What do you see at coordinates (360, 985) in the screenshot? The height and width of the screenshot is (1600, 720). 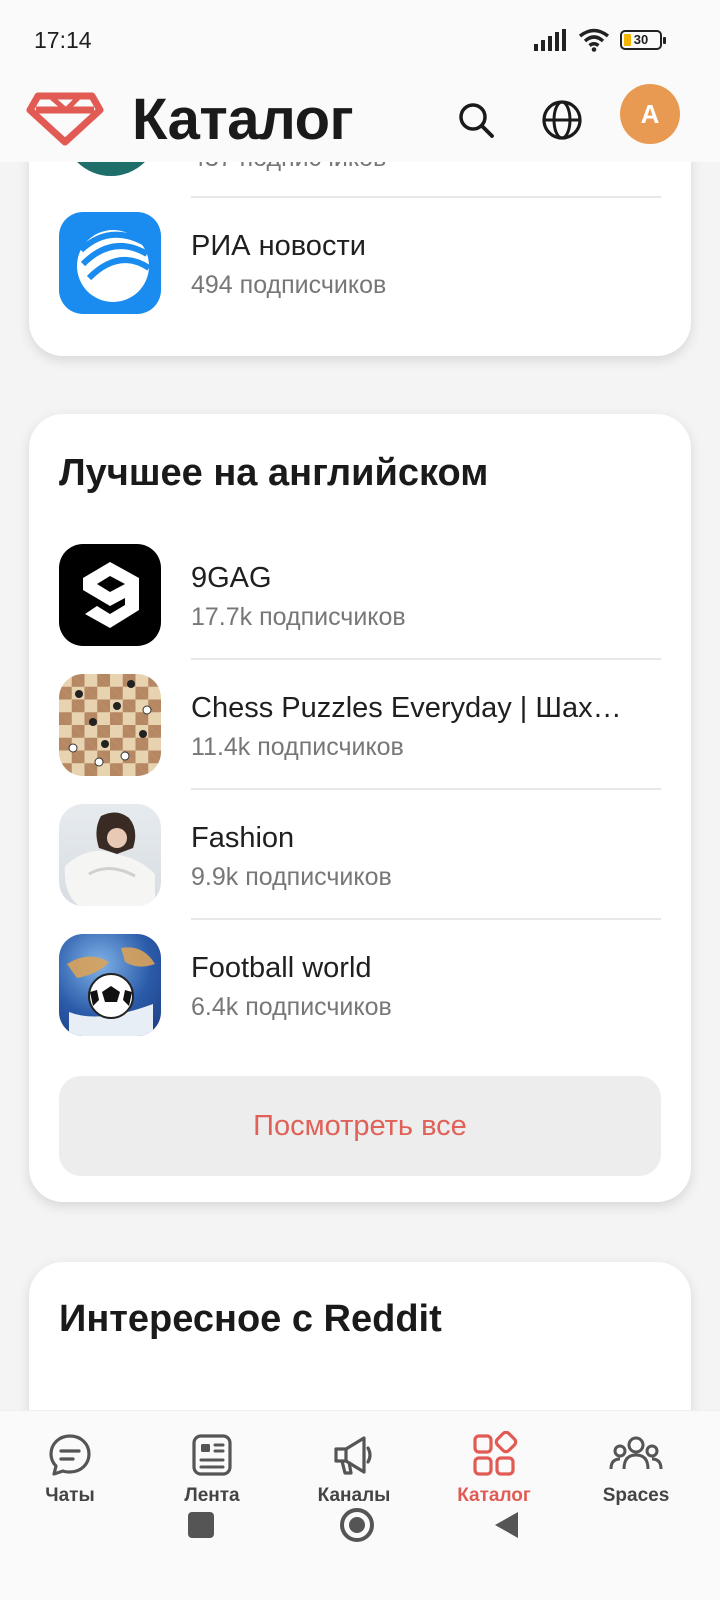 I see `list-item: Football world 6.4k подписчиков` at bounding box center [360, 985].